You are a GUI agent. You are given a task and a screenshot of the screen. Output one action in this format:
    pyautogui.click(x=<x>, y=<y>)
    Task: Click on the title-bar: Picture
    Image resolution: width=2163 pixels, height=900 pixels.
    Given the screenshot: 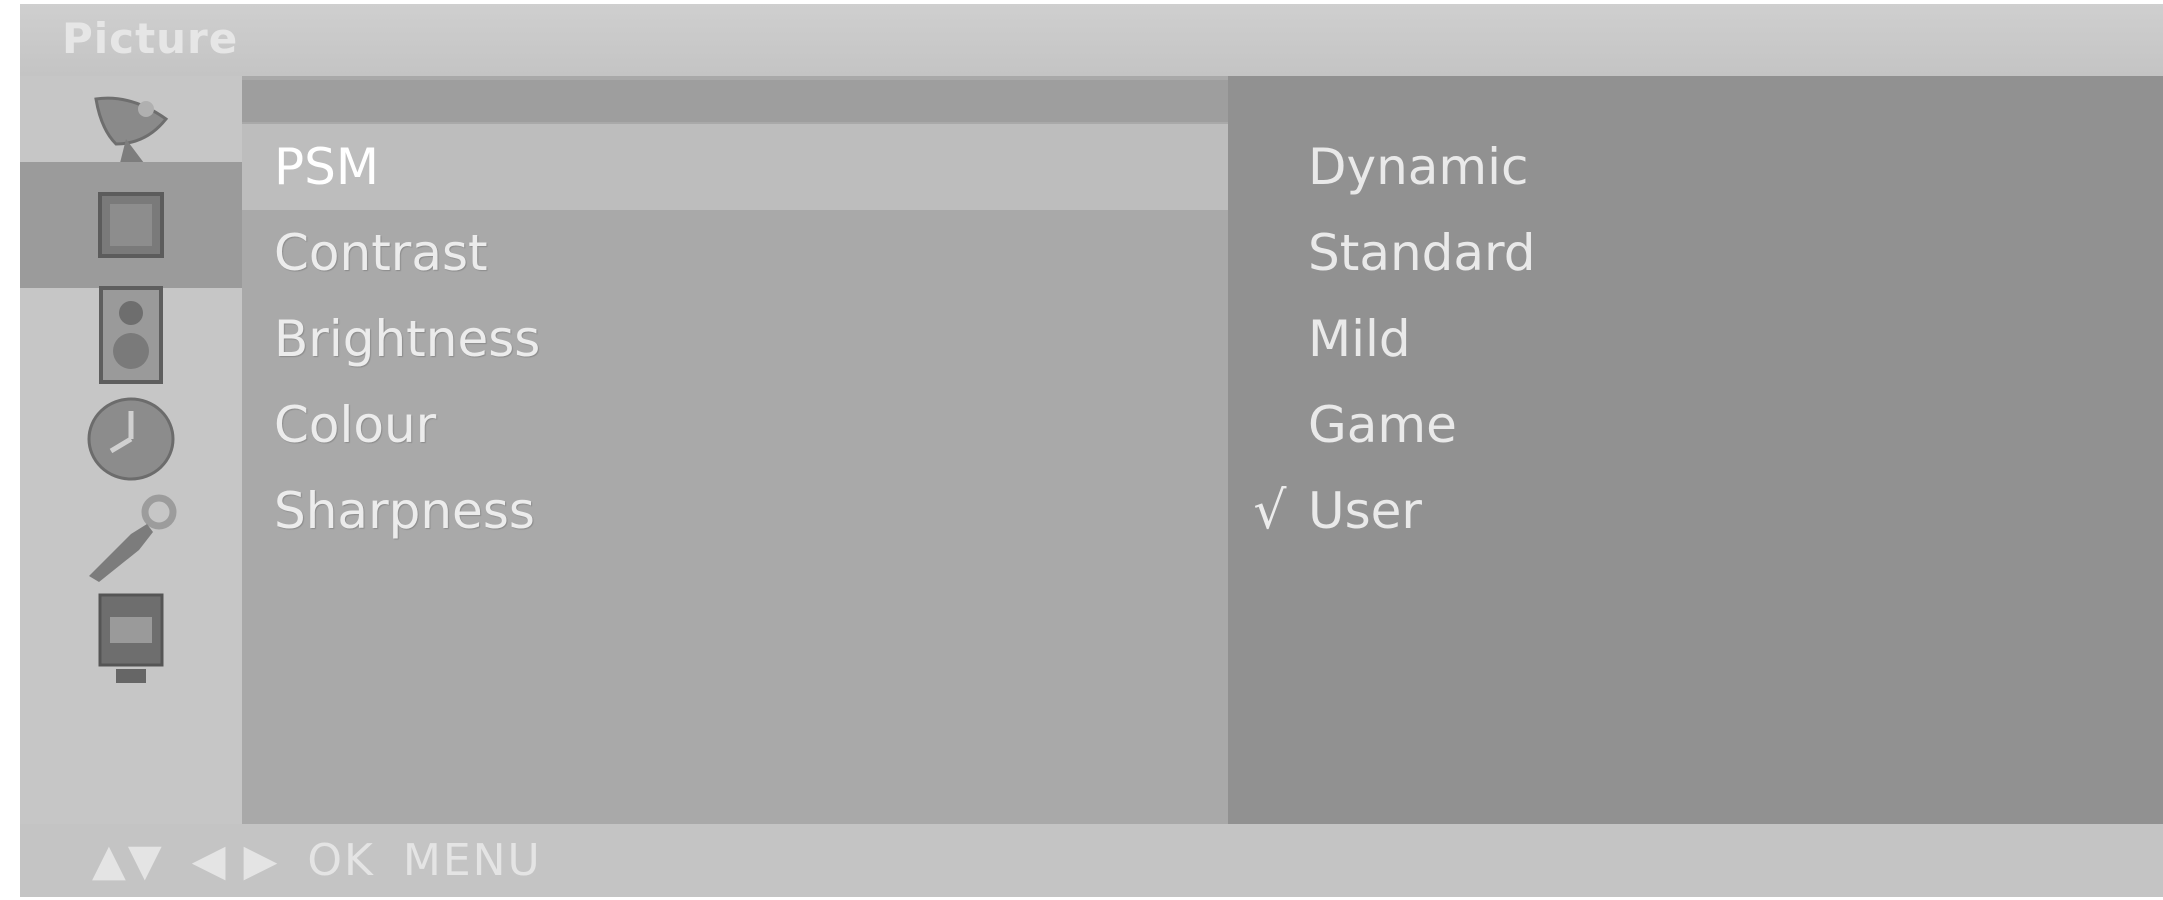 What is the action you would take?
    pyautogui.click(x=1091, y=40)
    